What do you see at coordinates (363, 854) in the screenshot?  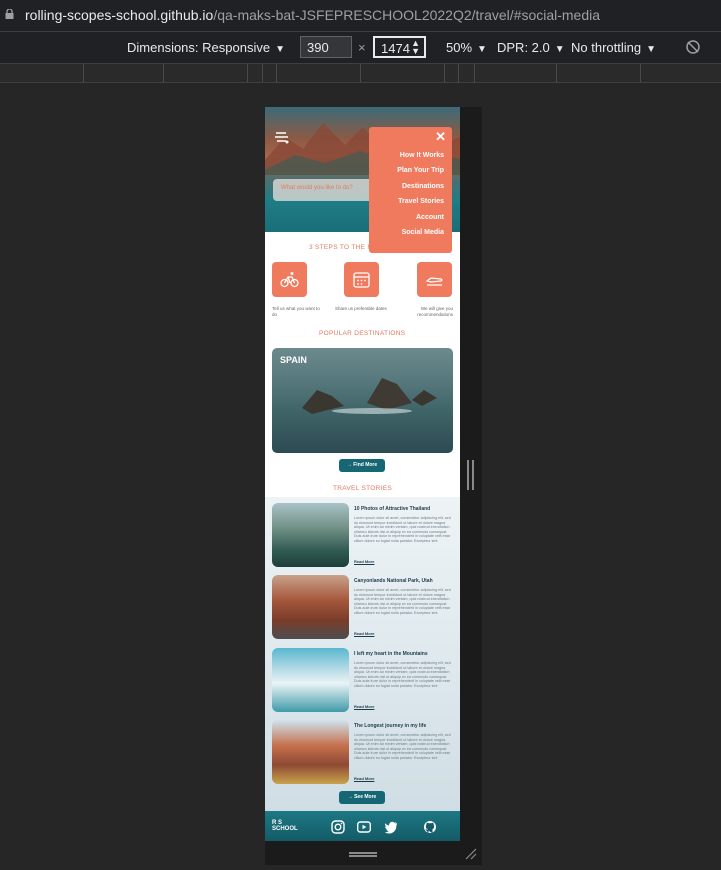 I see `resize-handle-bottom` at bounding box center [363, 854].